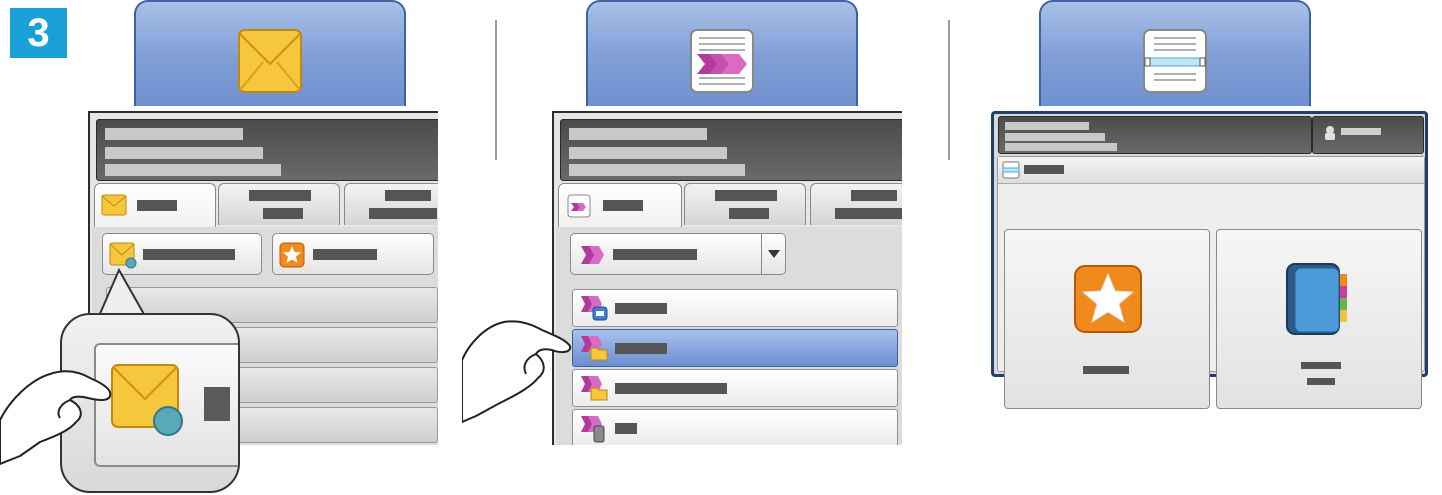 The image size is (1442, 495). What do you see at coordinates (735, 308) in the screenshot?
I see `workflow-list-item-print` at bounding box center [735, 308].